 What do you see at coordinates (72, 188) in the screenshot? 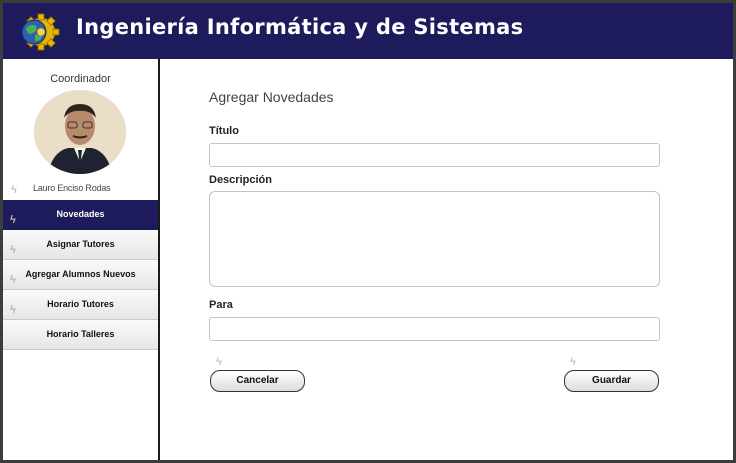
I see `user-name: Lauro Enciso Rodas` at bounding box center [72, 188].